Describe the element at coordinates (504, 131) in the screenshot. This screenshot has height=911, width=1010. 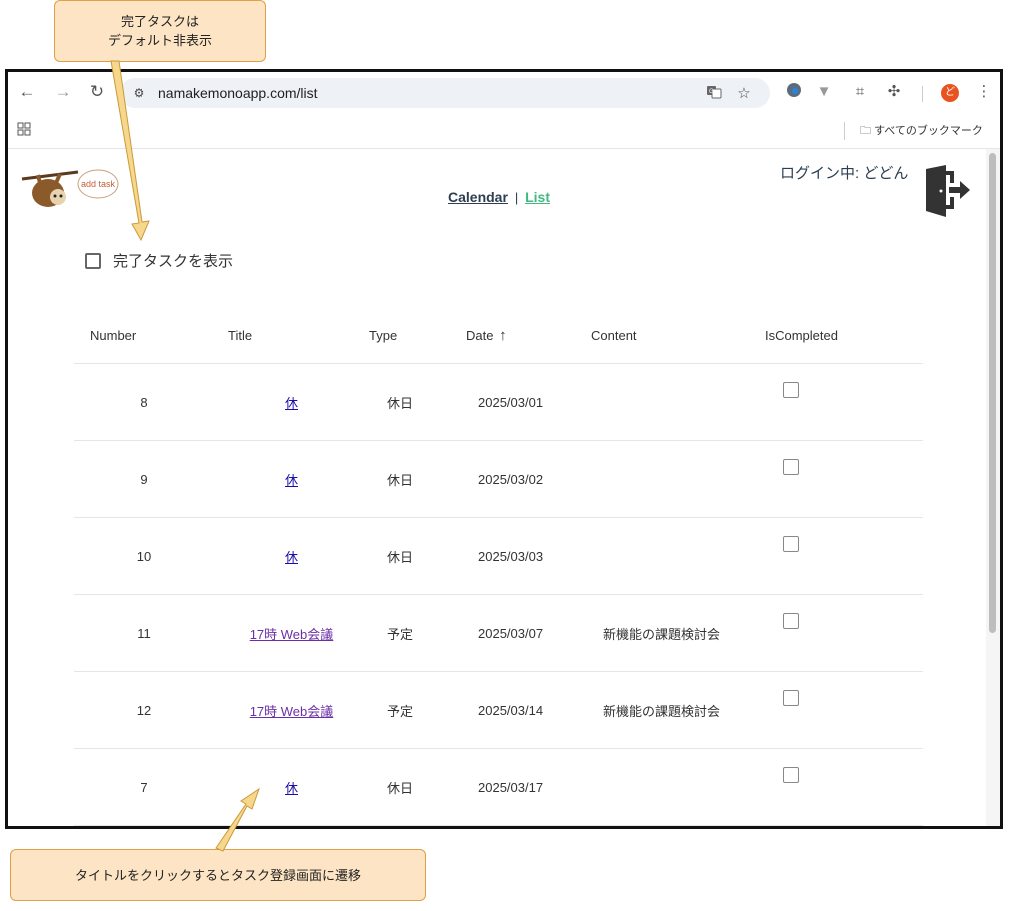
I see `bookmarks-bar: 🗀 すべてのブックマーク` at that location.